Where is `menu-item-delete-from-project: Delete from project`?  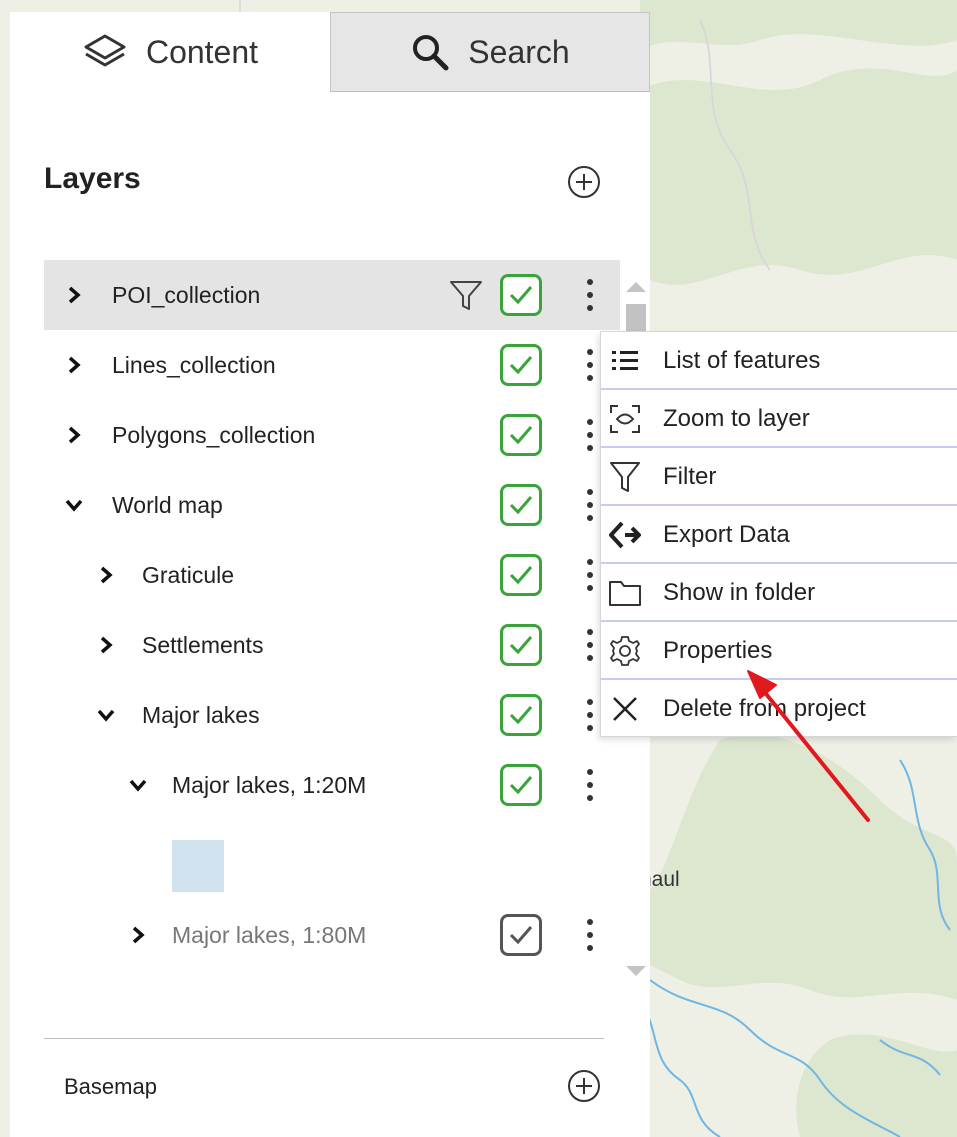 menu-item-delete-from-project: Delete from project is located at coordinates (779, 709).